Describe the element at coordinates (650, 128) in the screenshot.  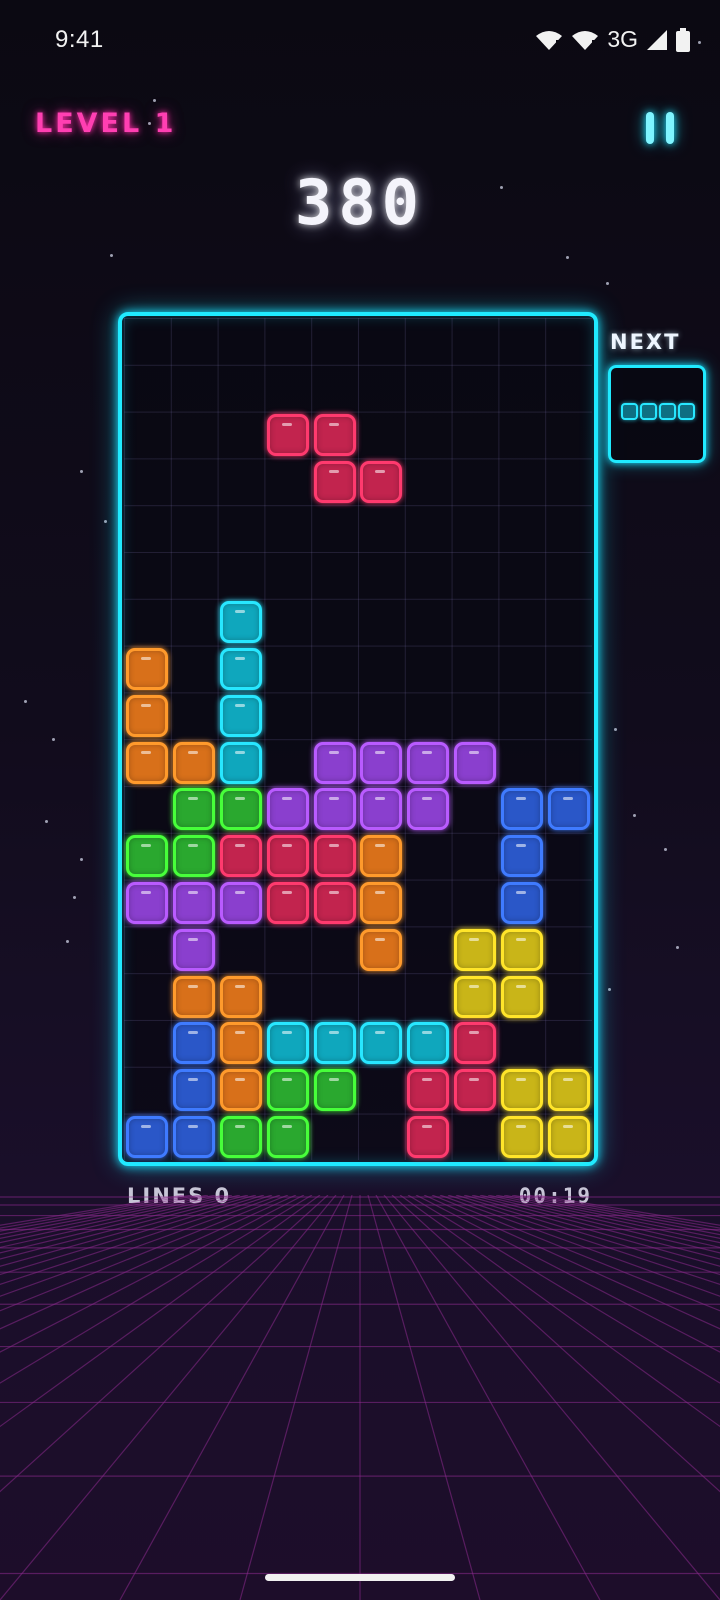
I see `pause-icon` at that location.